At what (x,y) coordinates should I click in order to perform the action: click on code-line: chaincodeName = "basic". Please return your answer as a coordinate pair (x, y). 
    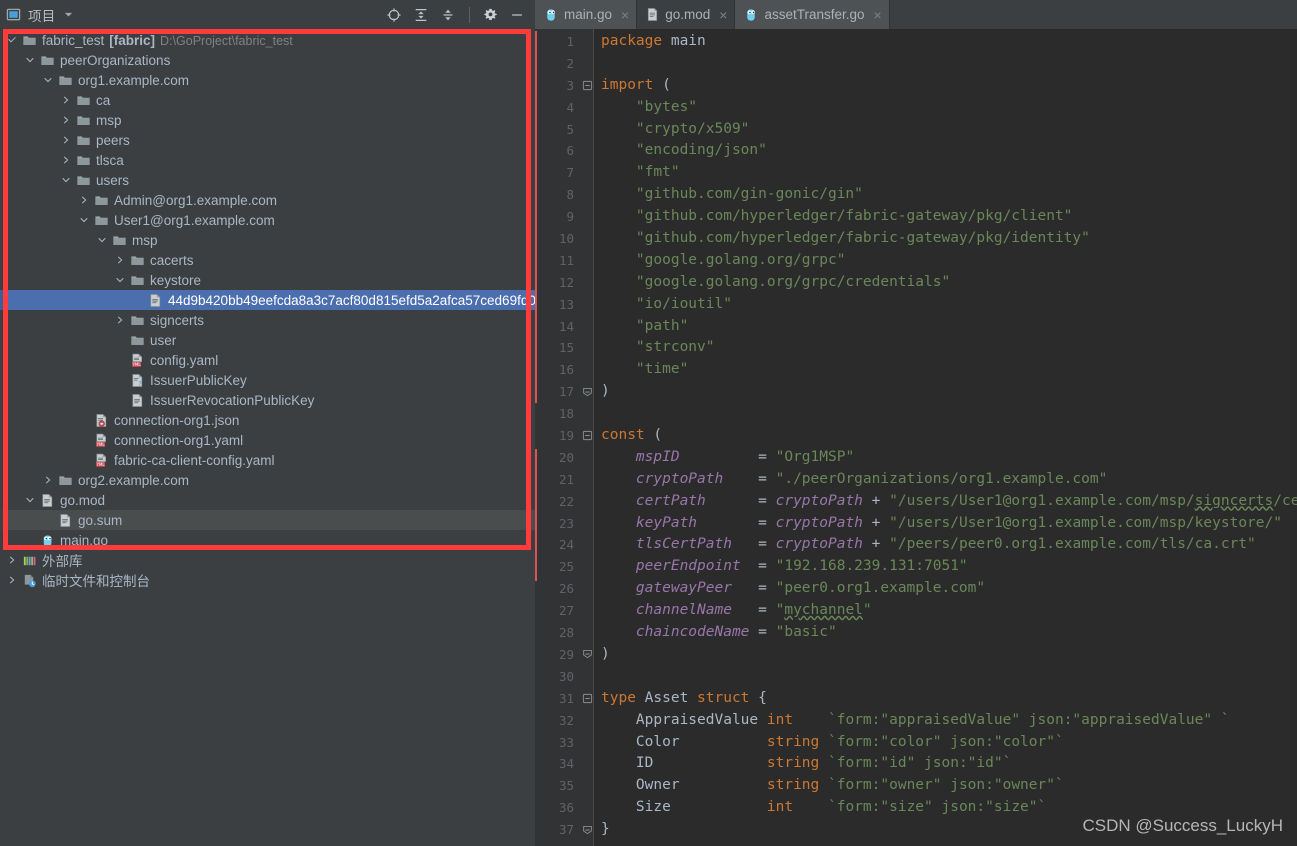
    Looking at the image, I should click on (945, 633).